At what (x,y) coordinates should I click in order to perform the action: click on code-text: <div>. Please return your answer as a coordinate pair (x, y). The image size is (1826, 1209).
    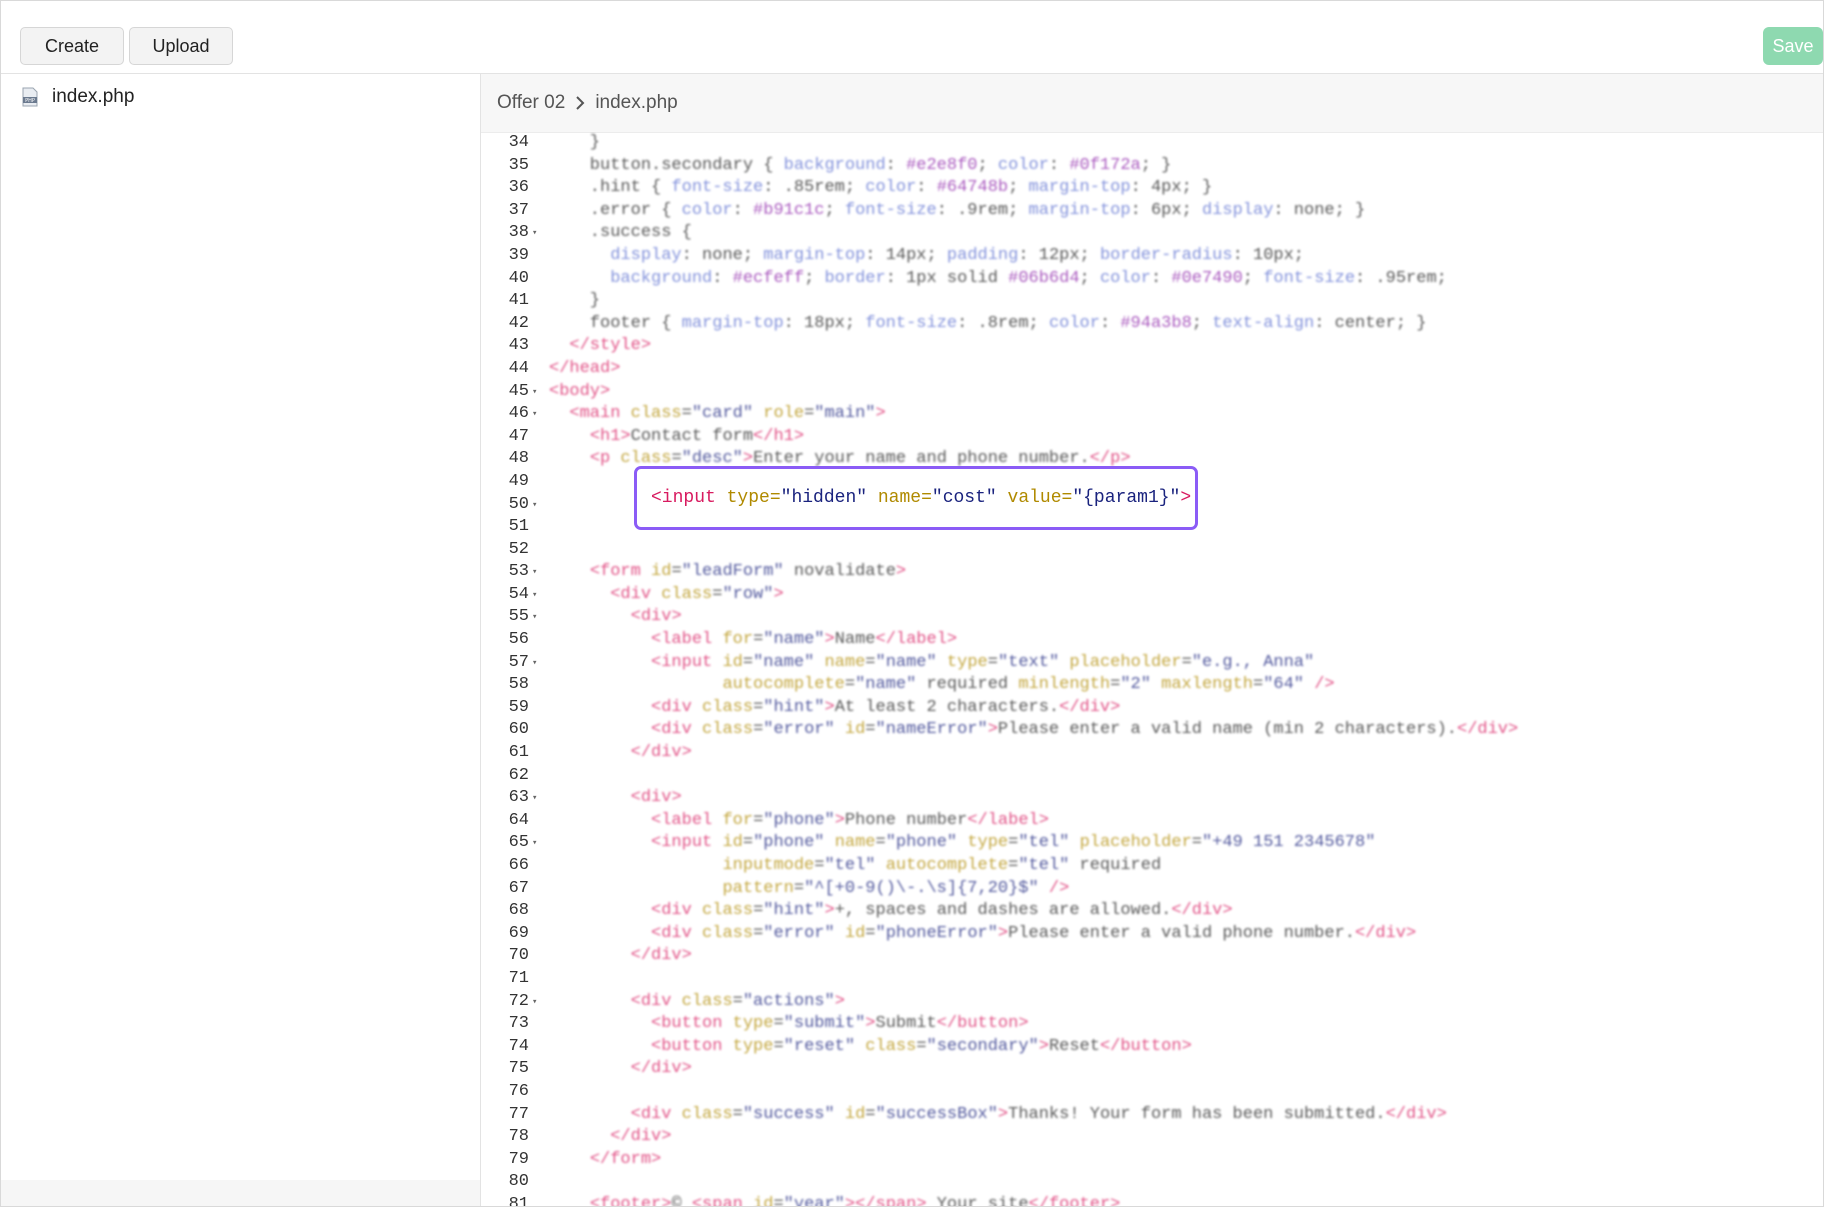
    Looking at the image, I should click on (656, 798).